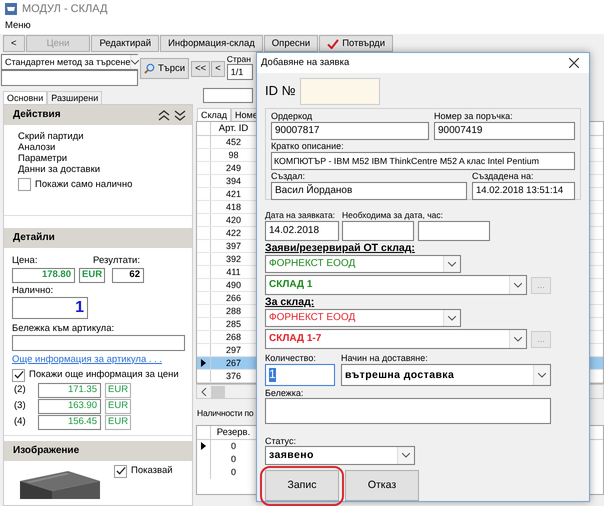  I want to click on table-cell-text: 297, so click(233, 350).